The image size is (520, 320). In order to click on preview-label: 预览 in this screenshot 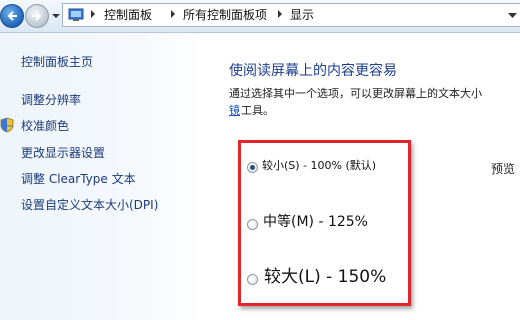, I will do `click(503, 169)`.